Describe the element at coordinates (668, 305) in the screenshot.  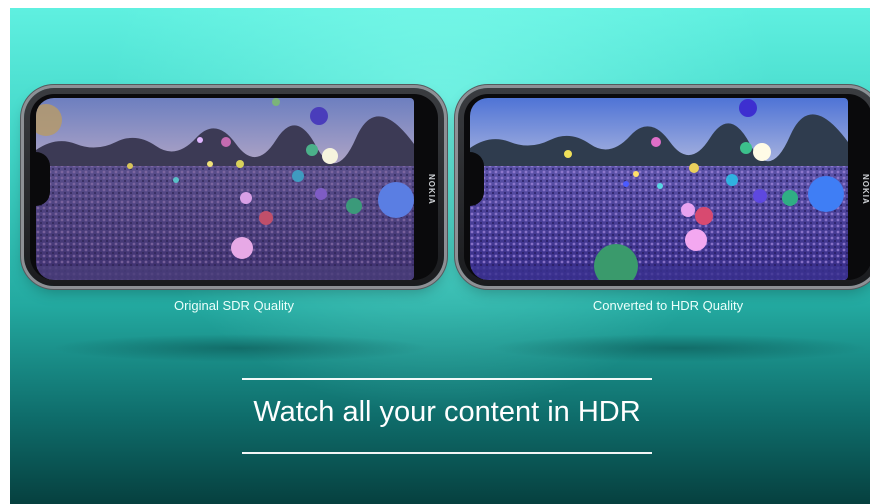
I see `right-caption: Converted to HDR Quality` at that location.